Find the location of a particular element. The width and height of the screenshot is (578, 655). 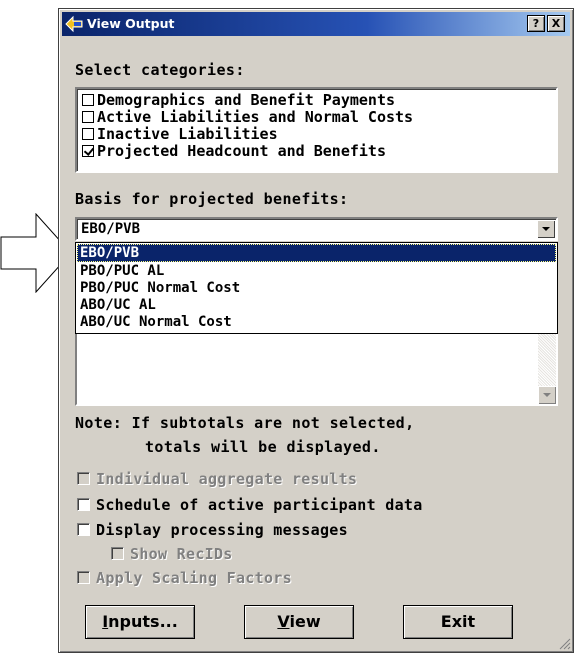

help-button: ? is located at coordinates (536, 23).